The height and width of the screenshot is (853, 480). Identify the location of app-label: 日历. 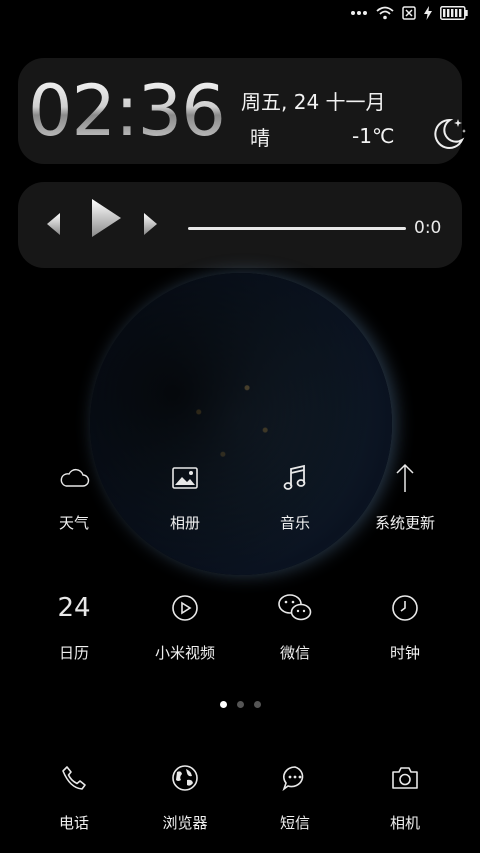
(73, 653).